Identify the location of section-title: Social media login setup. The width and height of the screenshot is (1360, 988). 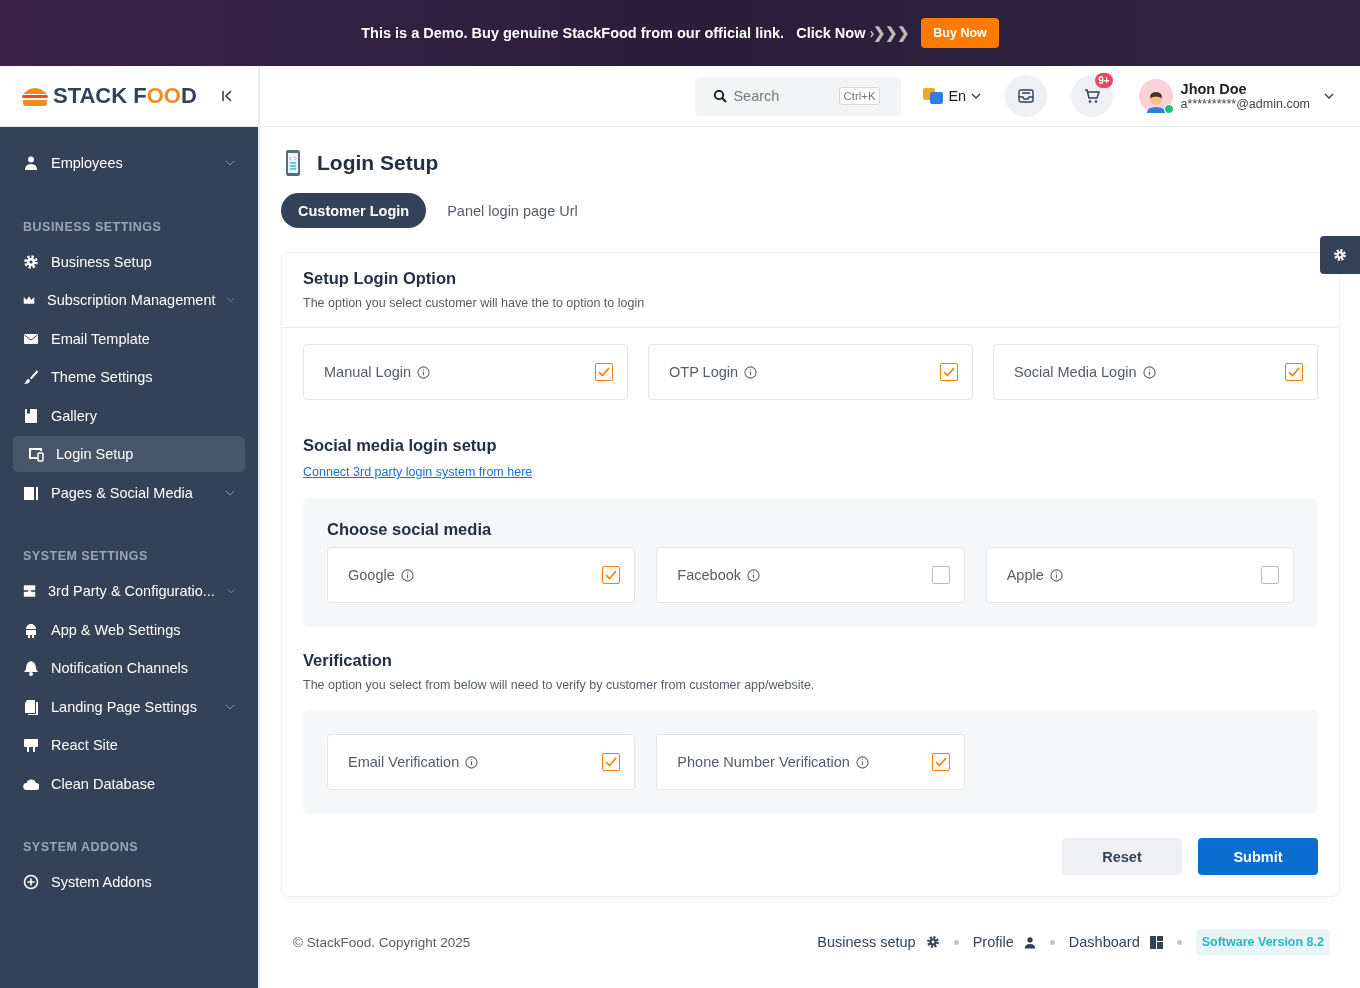
(400, 445).